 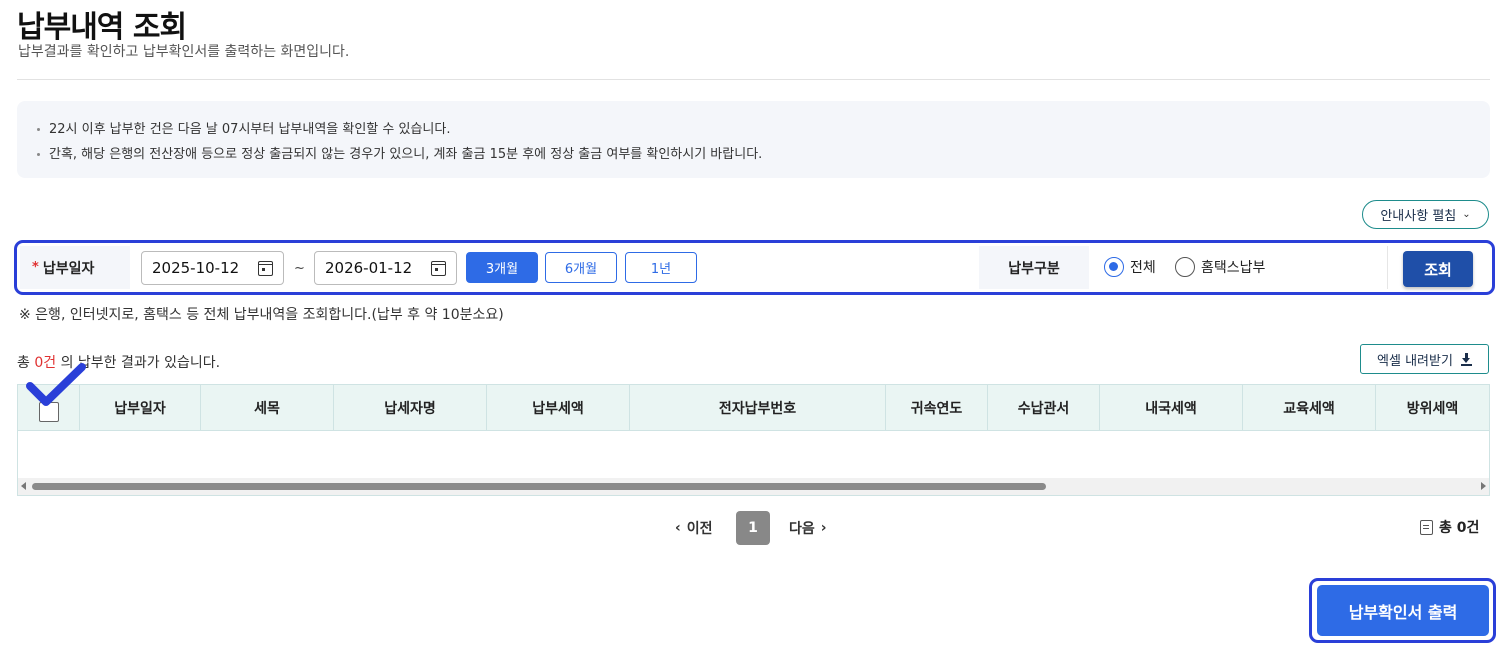 I want to click on notice-expand-button: 안내사항 펼침 ⌄, so click(x=1425, y=214).